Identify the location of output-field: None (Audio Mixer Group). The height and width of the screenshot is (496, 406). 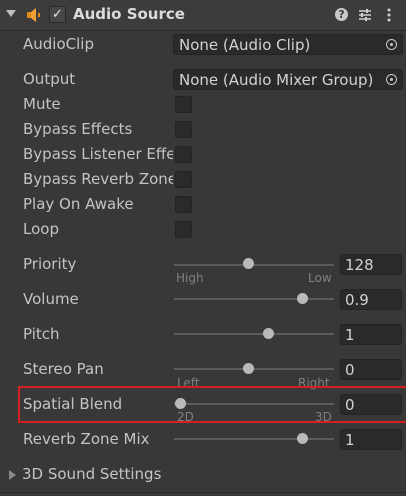
(288, 79).